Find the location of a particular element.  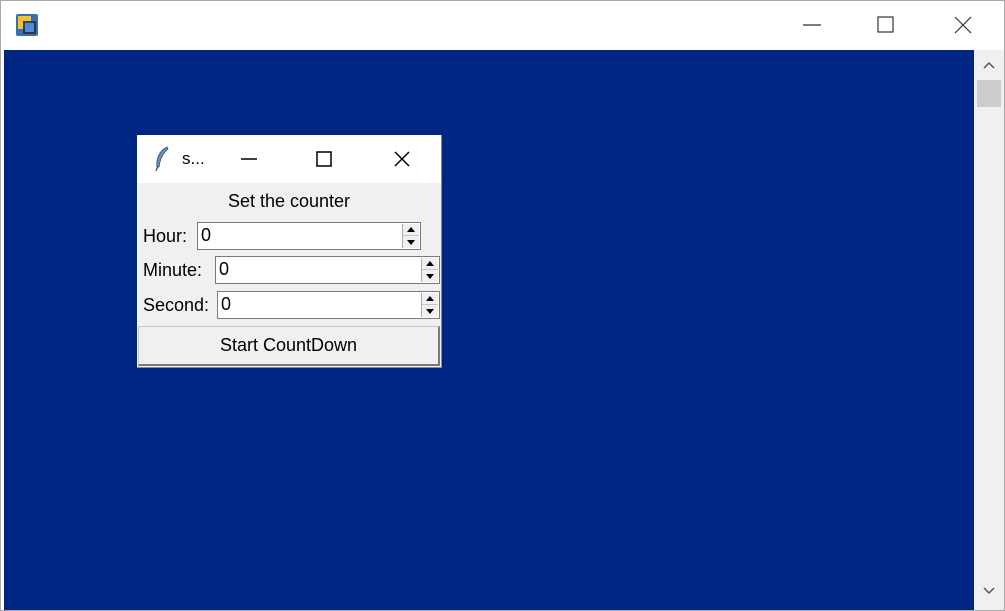

chevron-up-icon is located at coordinates (989, 65).